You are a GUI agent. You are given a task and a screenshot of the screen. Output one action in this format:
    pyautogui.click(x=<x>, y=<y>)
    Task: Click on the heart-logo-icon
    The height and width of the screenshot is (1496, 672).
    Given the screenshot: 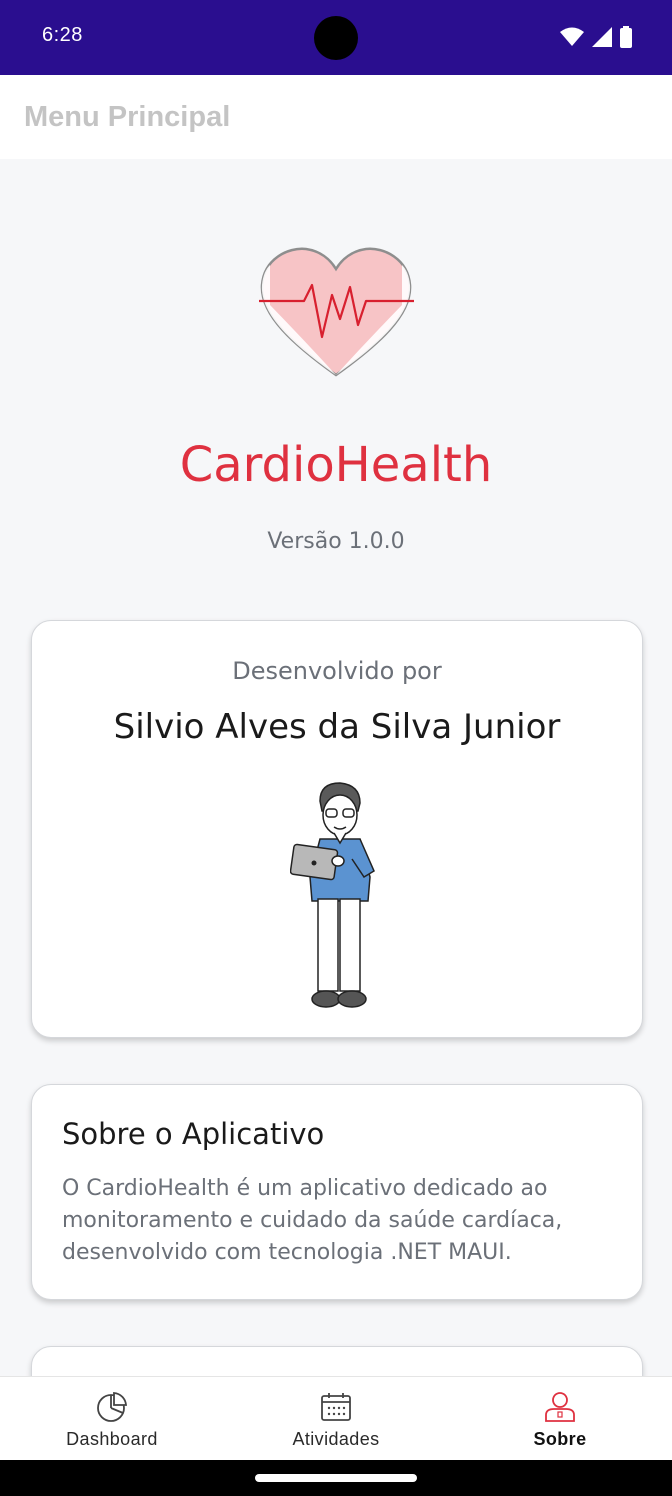 What is the action you would take?
    pyautogui.click(x=336, y=312)
    